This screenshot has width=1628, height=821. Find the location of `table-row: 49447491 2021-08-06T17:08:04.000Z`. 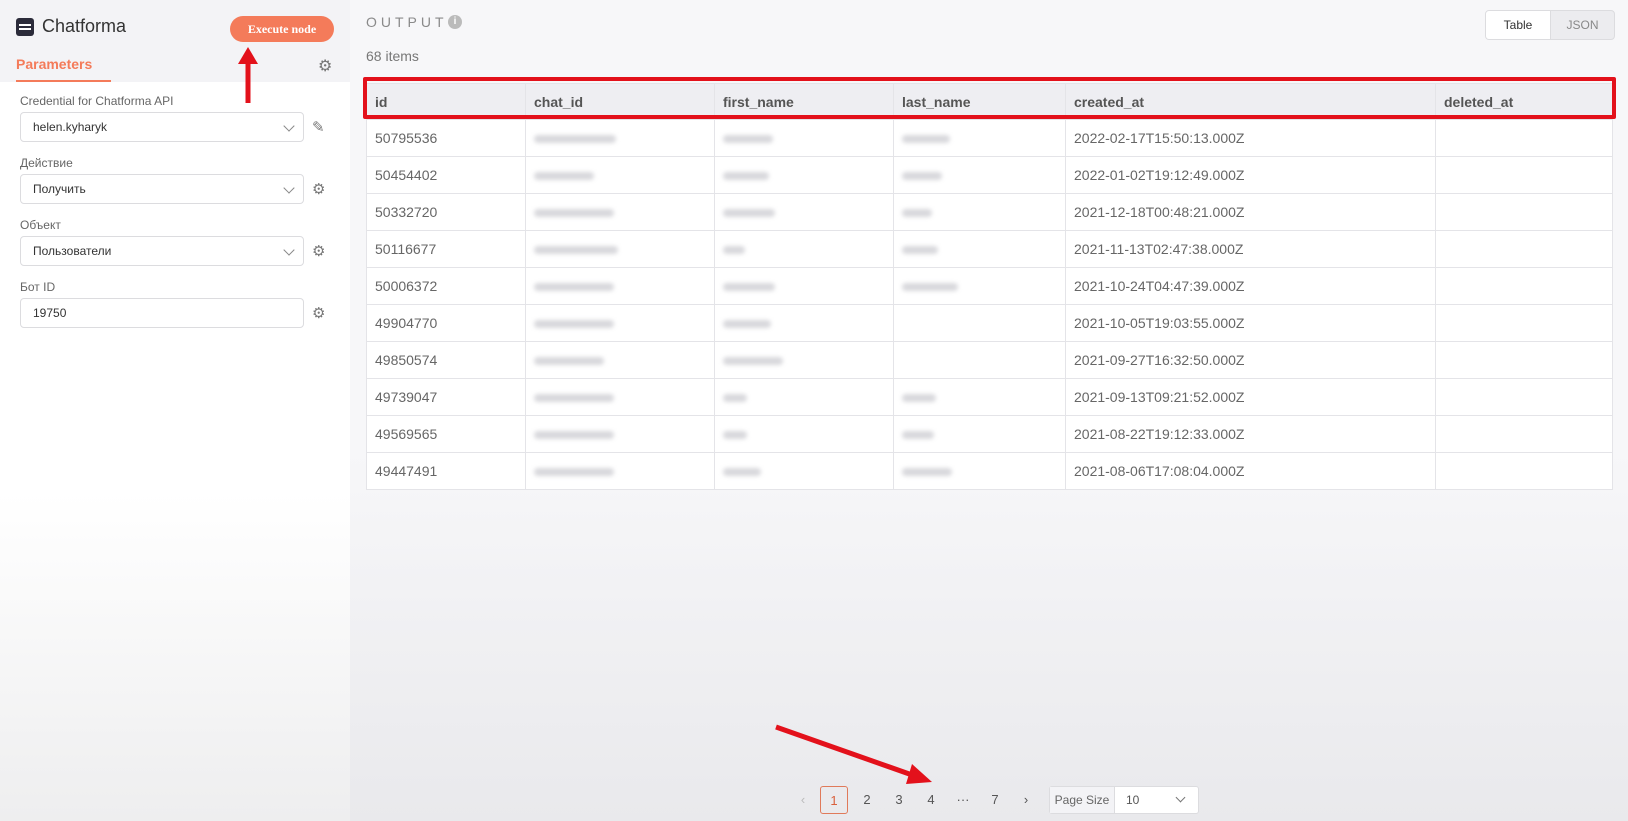

table-row: 49447491 2021-08-06T17:08:04.000Z is located at coordinates (989, 471).